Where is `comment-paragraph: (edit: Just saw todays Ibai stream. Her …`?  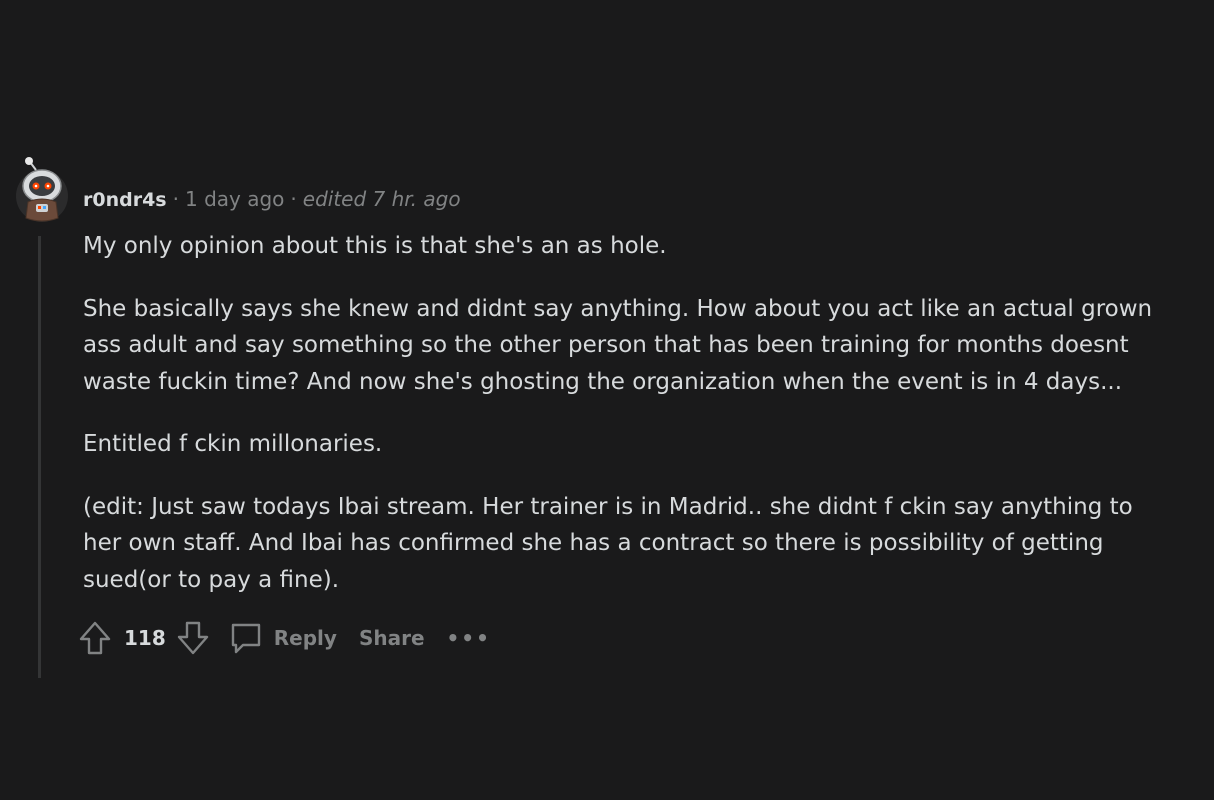 comment-paragraph: (edit: Just saw todays Ibai stream. Her … is located at coordinates (608, 543).